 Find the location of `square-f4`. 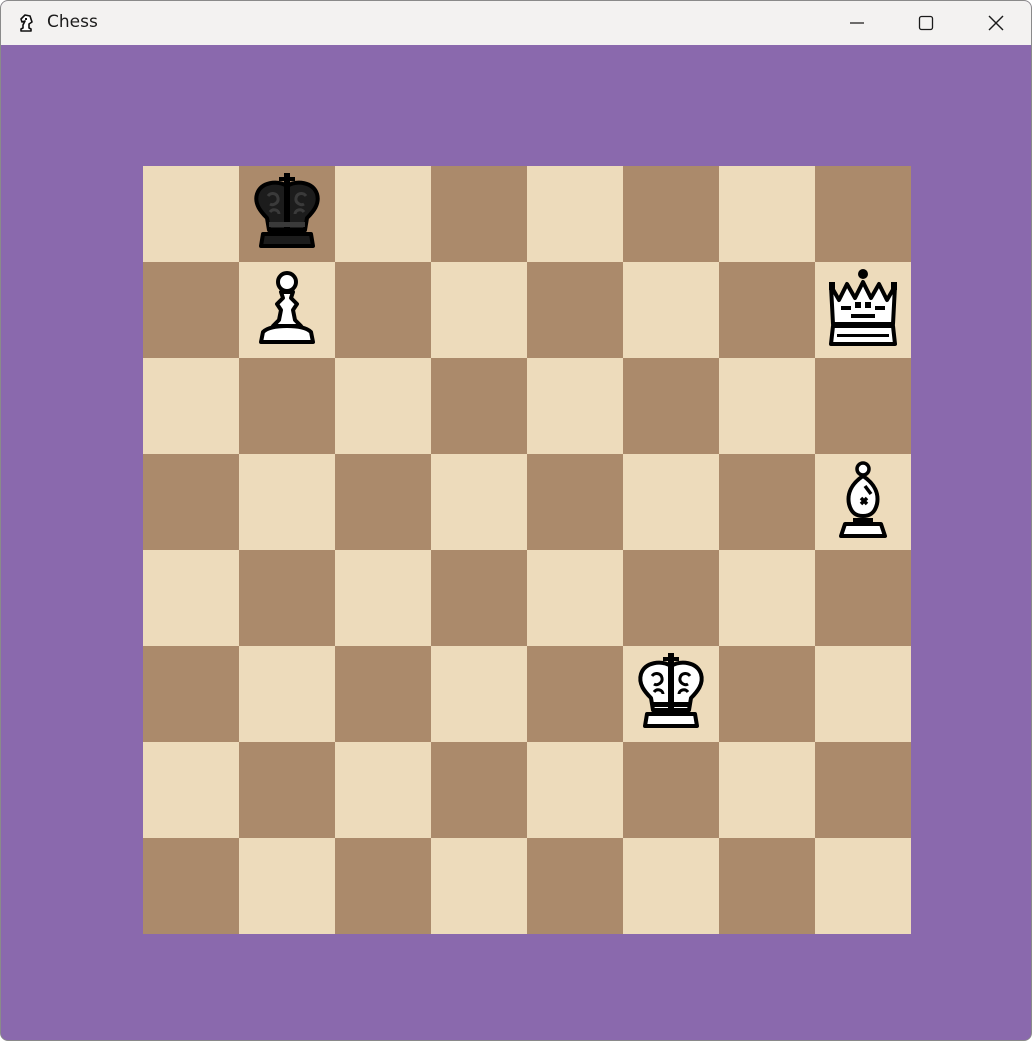

square-f4 is located at coordinates (671, 598).